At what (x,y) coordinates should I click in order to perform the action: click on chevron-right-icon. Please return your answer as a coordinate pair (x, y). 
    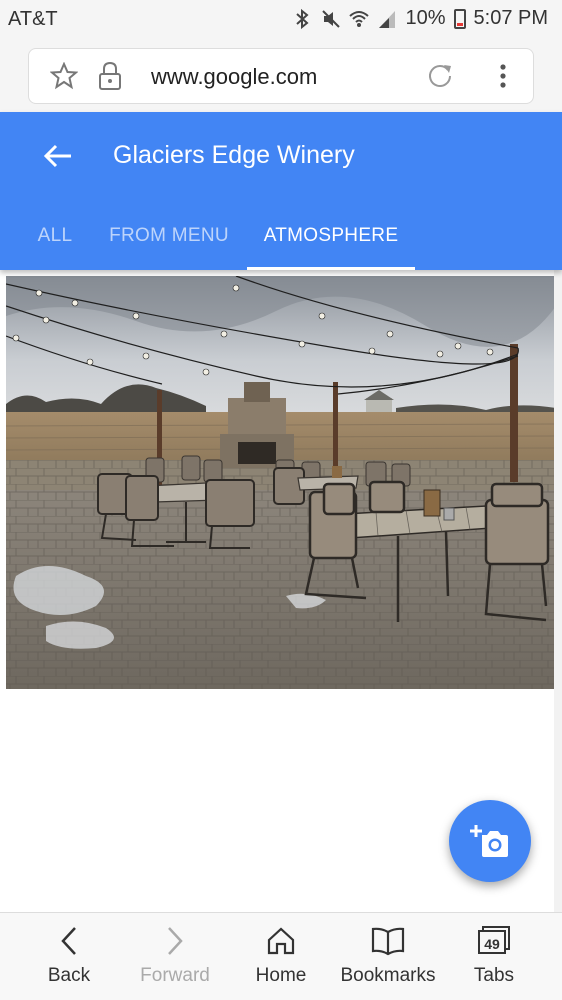
    Looking at the image, I should click on (175, 941).